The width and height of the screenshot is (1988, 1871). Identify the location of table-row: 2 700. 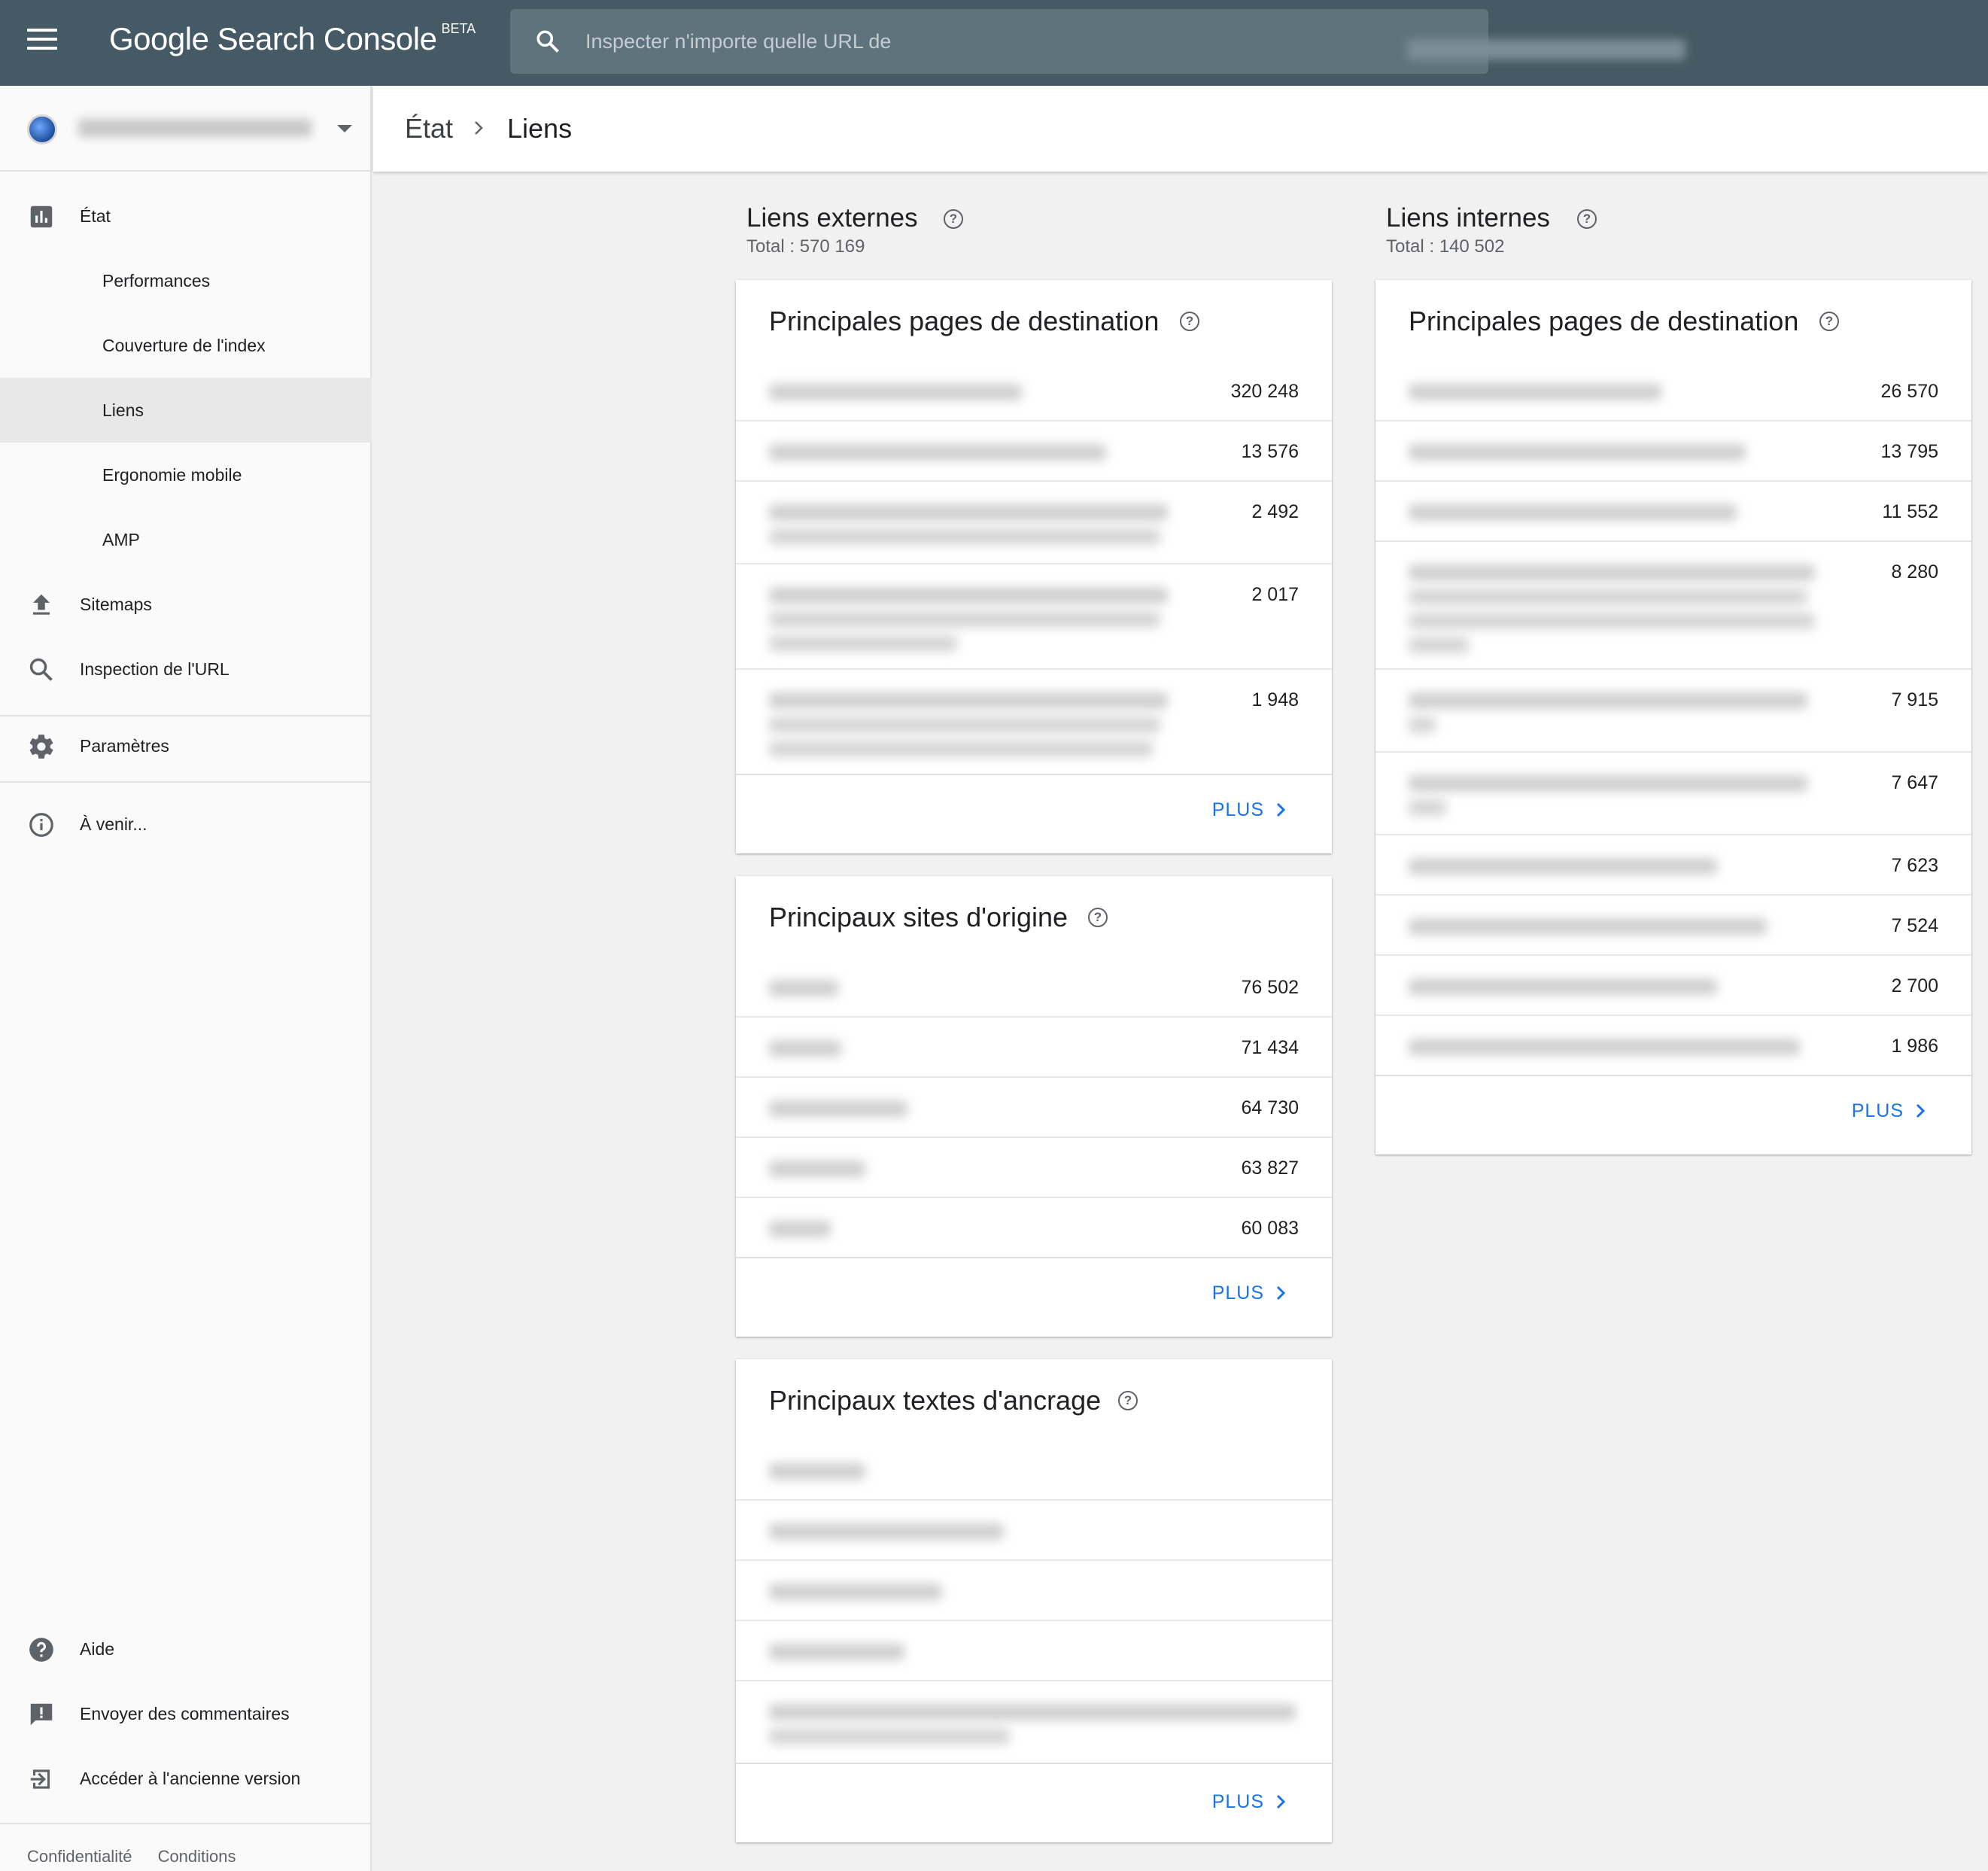
(1673, 986).